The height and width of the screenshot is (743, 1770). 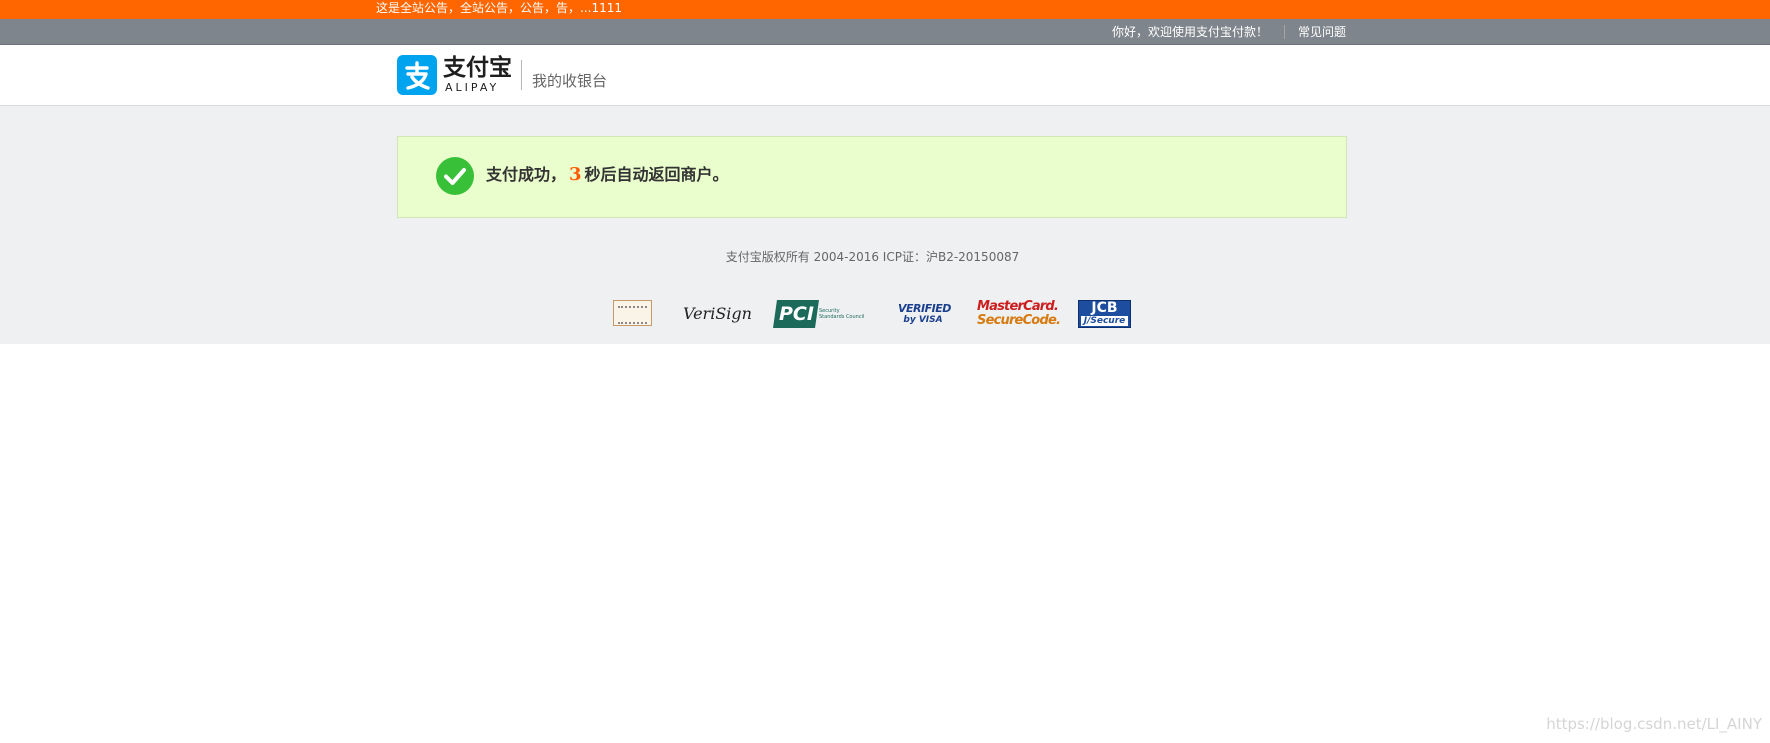 What do you see at coordinates (1104, 308) in the screenshot?
I see `jcb-line-1: JCB` at bounding box center [1104, 308].